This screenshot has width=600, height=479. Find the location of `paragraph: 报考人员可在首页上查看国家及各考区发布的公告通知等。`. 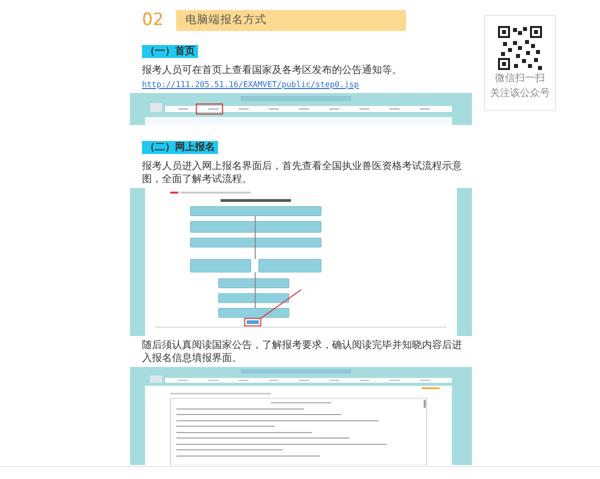

paragraph: 报考人员可在首页上查看国家及各考区发布的公告通知等。 is located at coordinates (272, 70).